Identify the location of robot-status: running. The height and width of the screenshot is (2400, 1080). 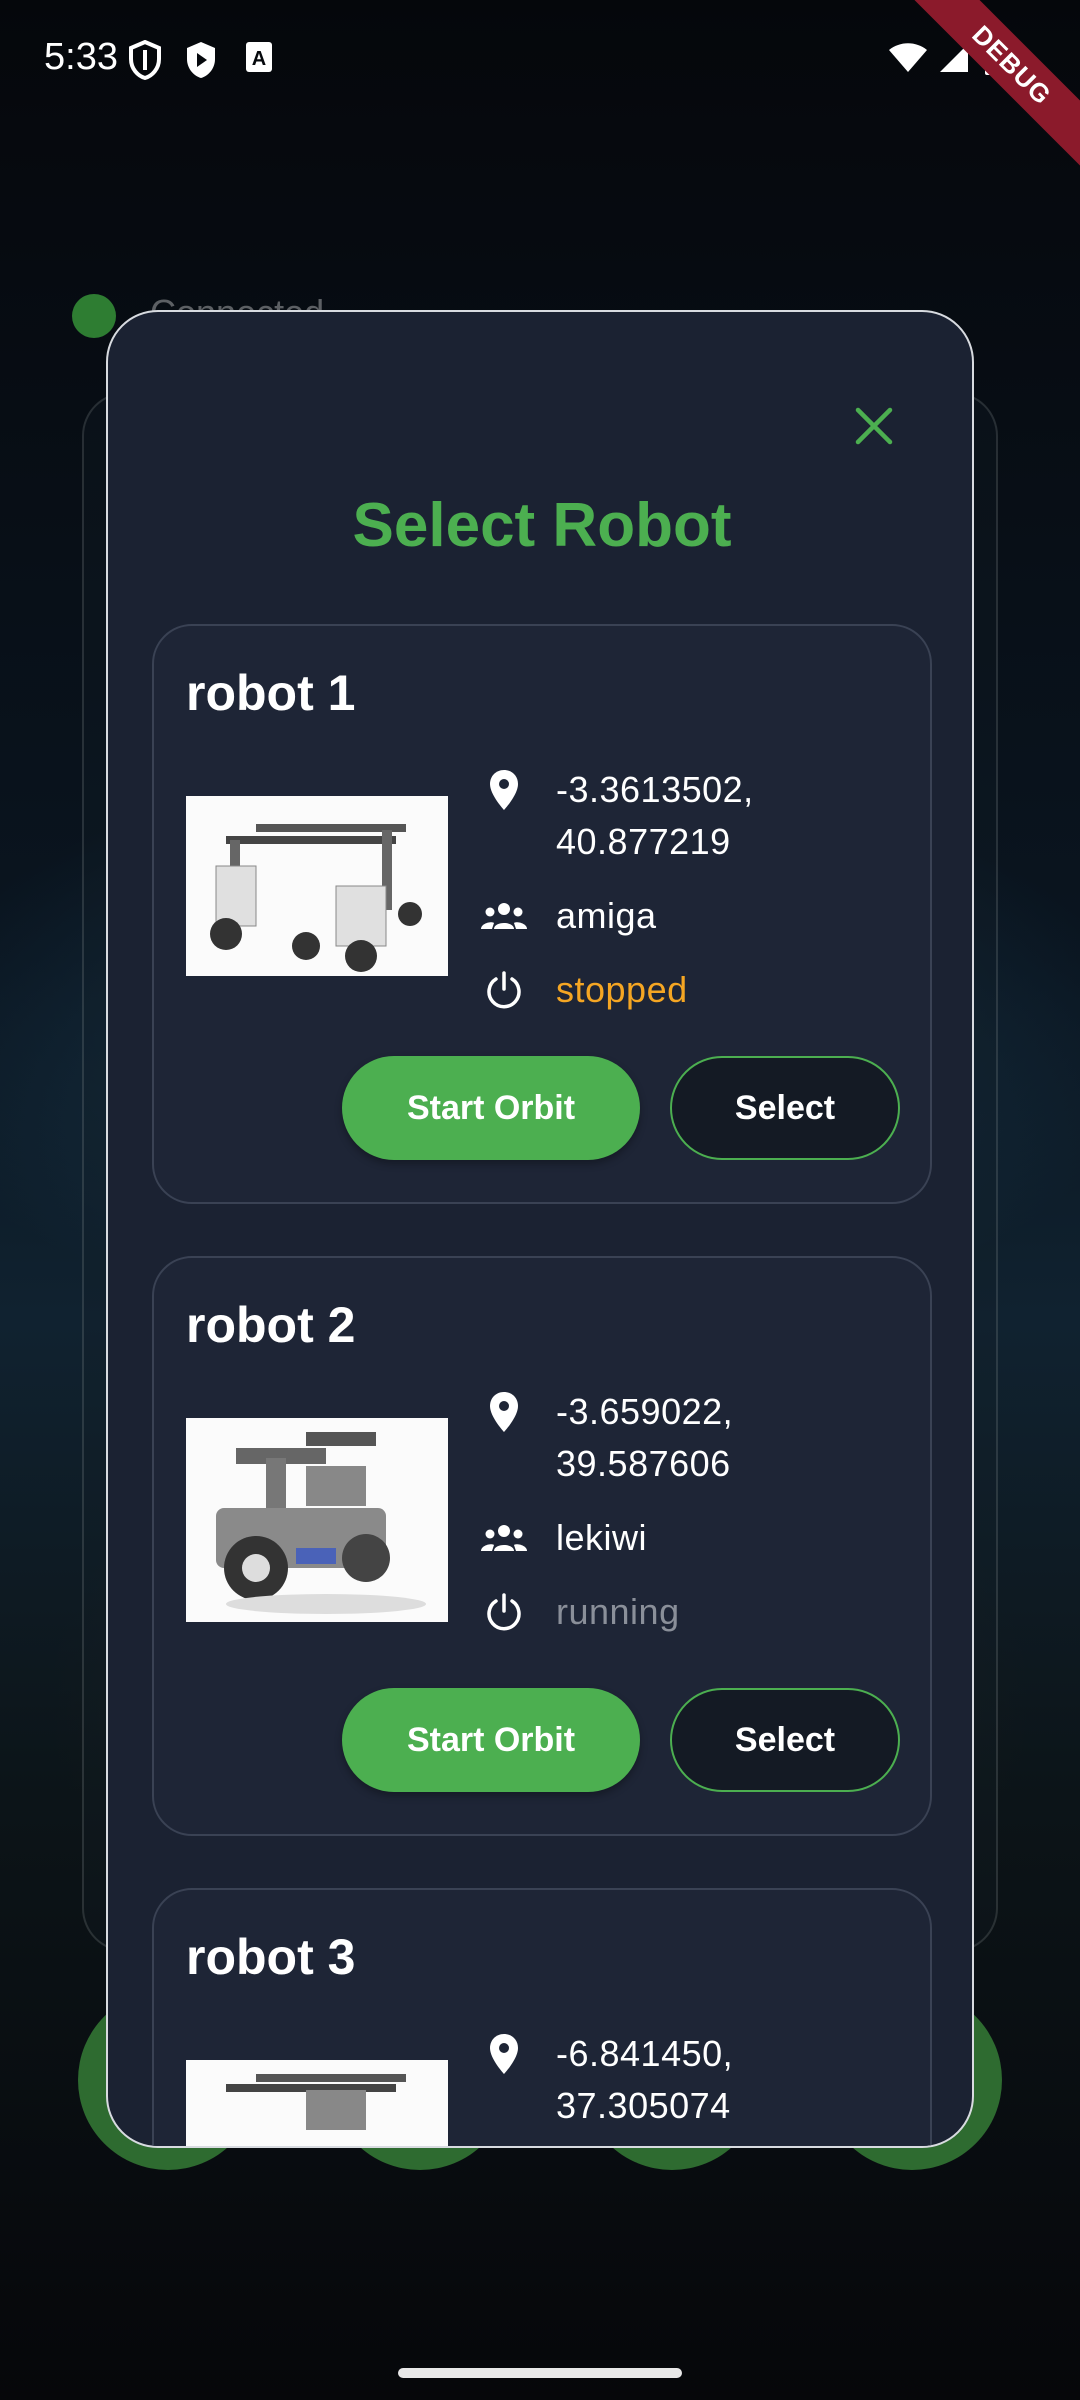
(618, 1611).